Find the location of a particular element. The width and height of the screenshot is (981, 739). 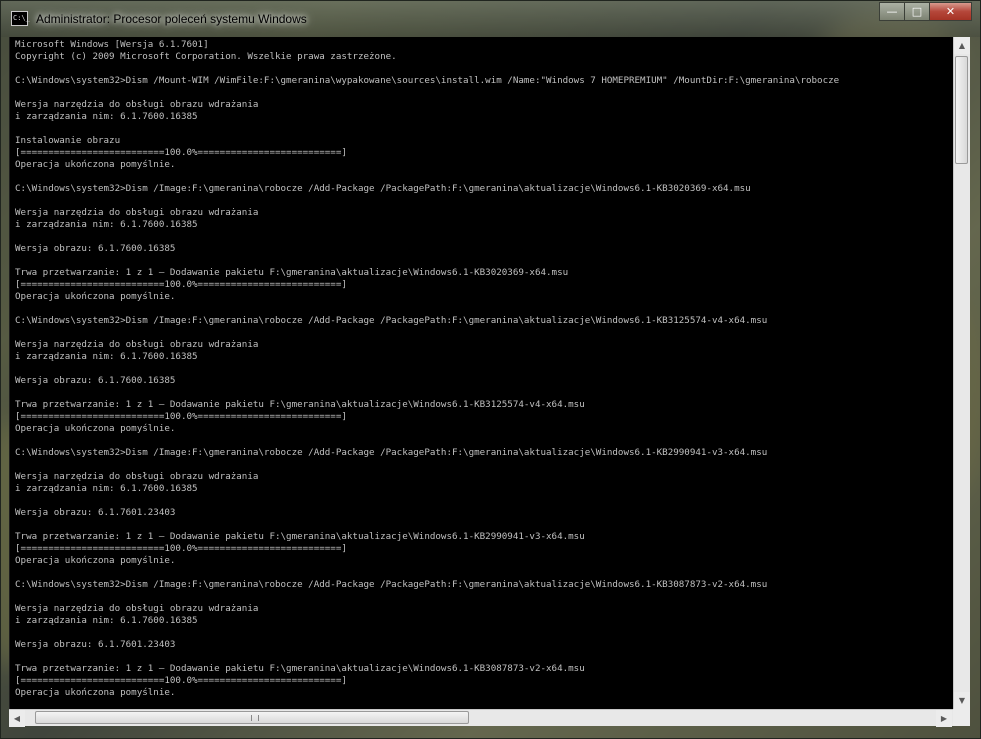

close-icon: ✕ is located at coordinates (950, 11).